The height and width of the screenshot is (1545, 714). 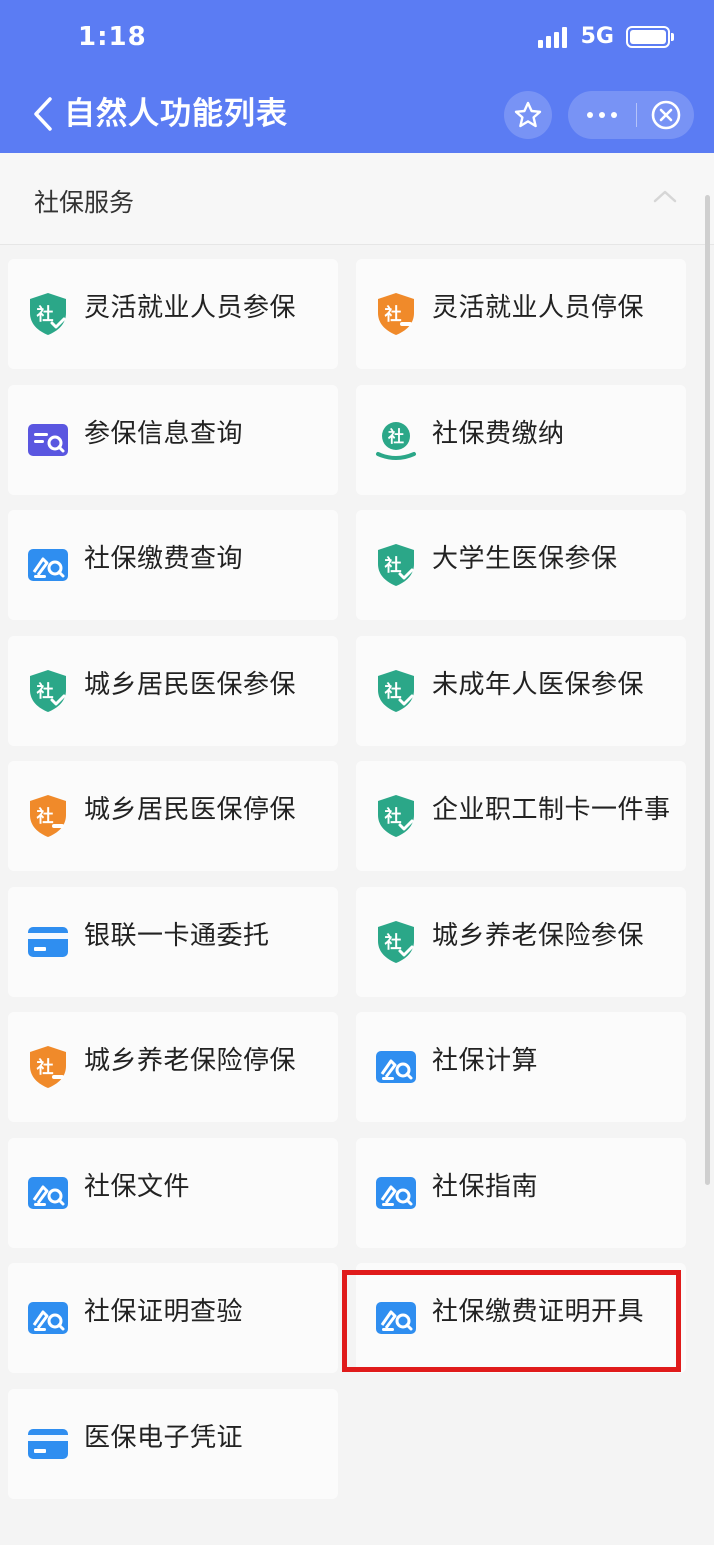 What do you see at coordinates (164, 1437) in the screenshot?
I see `service-item-label: 医保电子凭证` at bounding box center [164, 1437].